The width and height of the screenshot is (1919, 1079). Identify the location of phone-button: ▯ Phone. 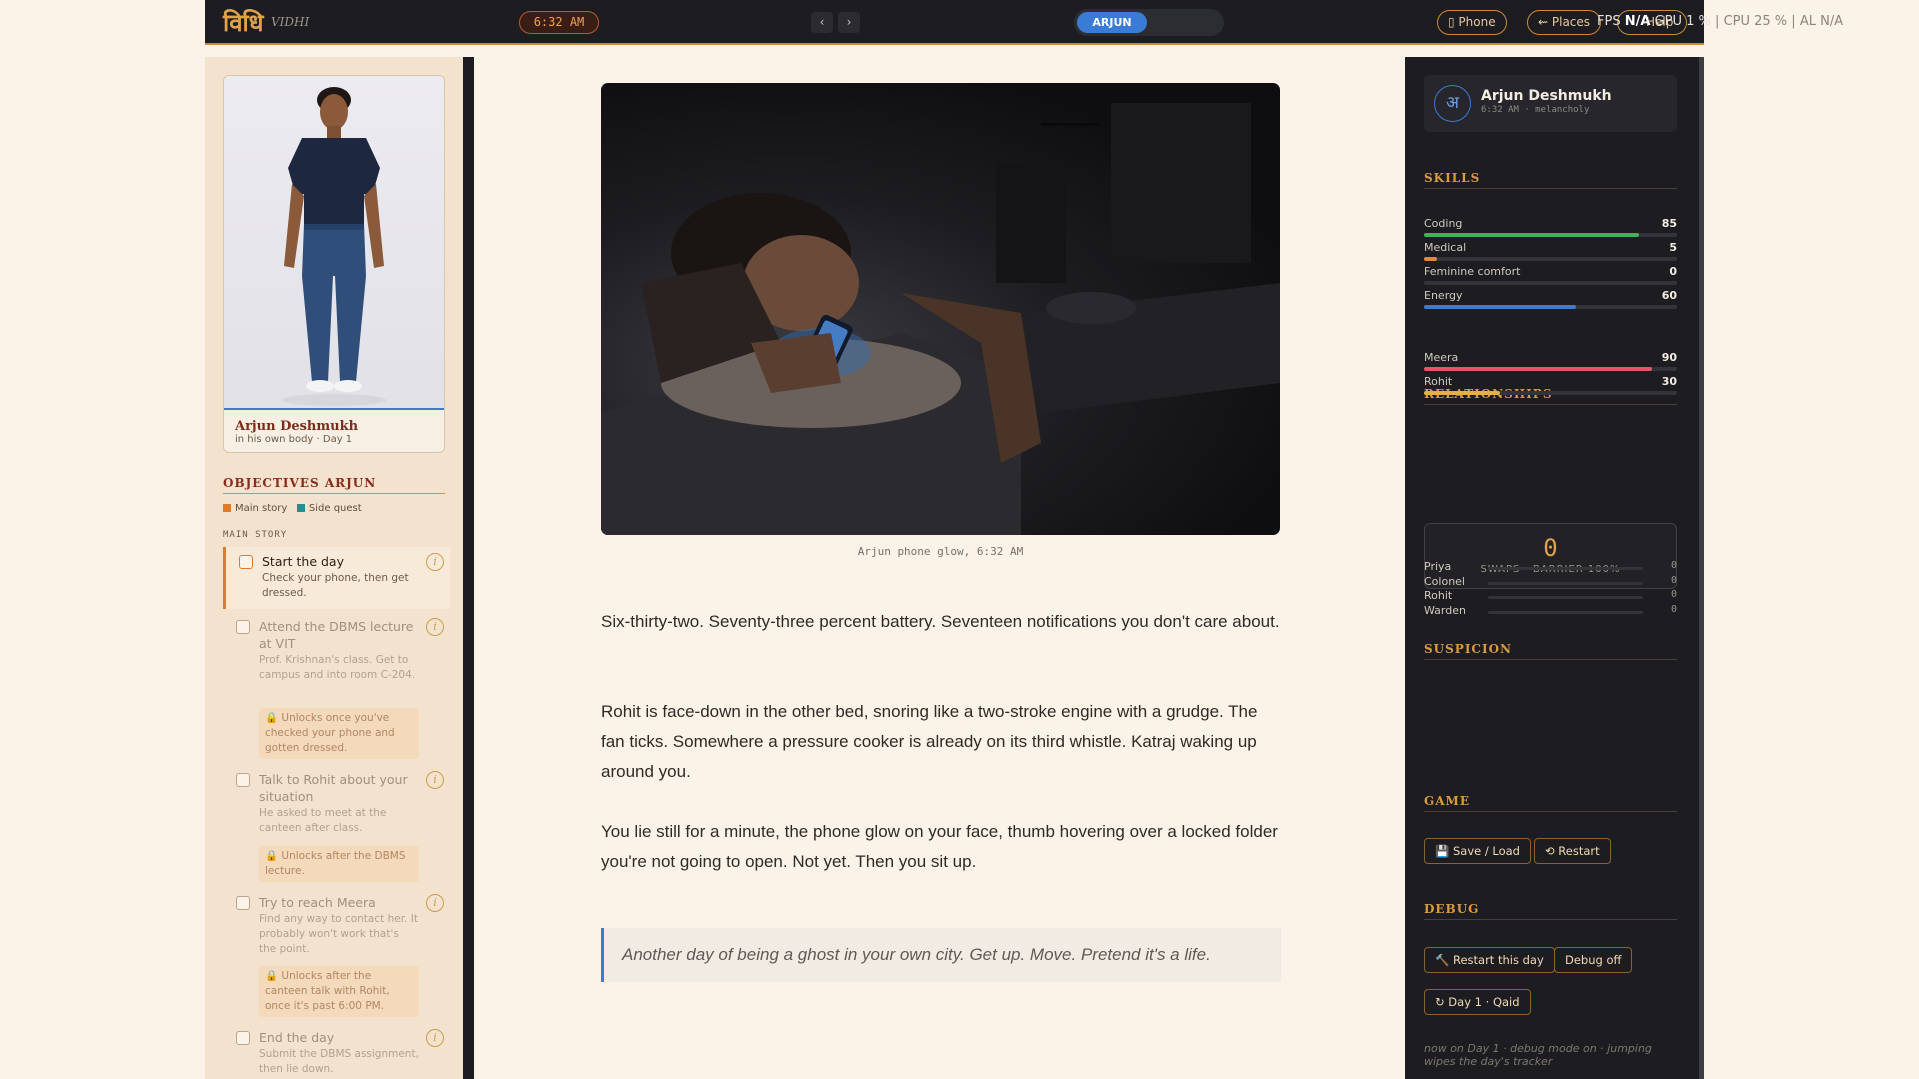
(1472, 22).